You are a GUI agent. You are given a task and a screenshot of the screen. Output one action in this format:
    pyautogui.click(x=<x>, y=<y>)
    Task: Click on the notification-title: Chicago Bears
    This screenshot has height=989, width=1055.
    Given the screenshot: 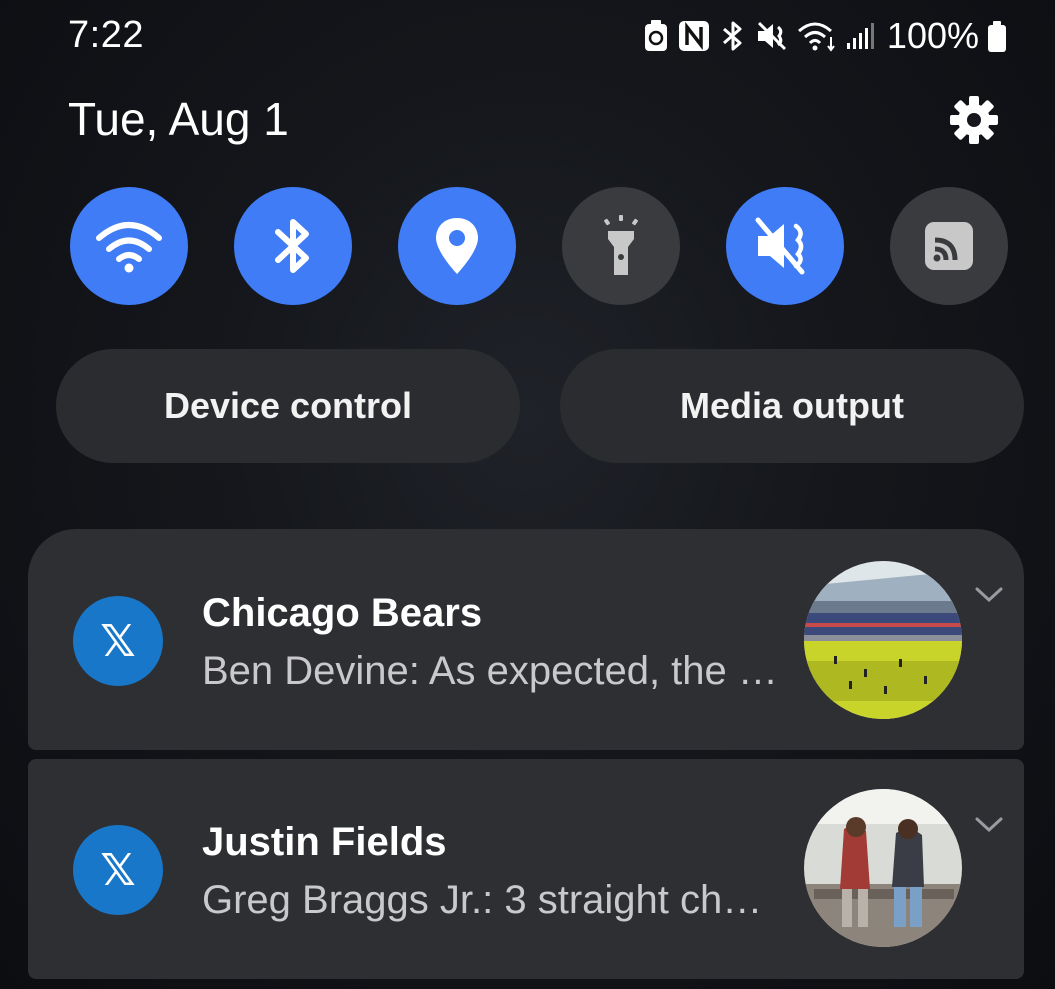 What is the action you would take?
    pyautogui.click(x=342, y=613)
    